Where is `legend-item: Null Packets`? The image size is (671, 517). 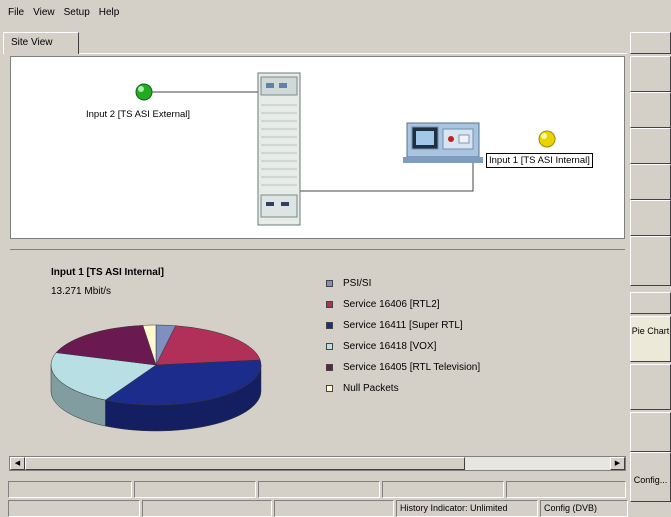 legend-item: Null Packets is located at coordinates (362, 388).